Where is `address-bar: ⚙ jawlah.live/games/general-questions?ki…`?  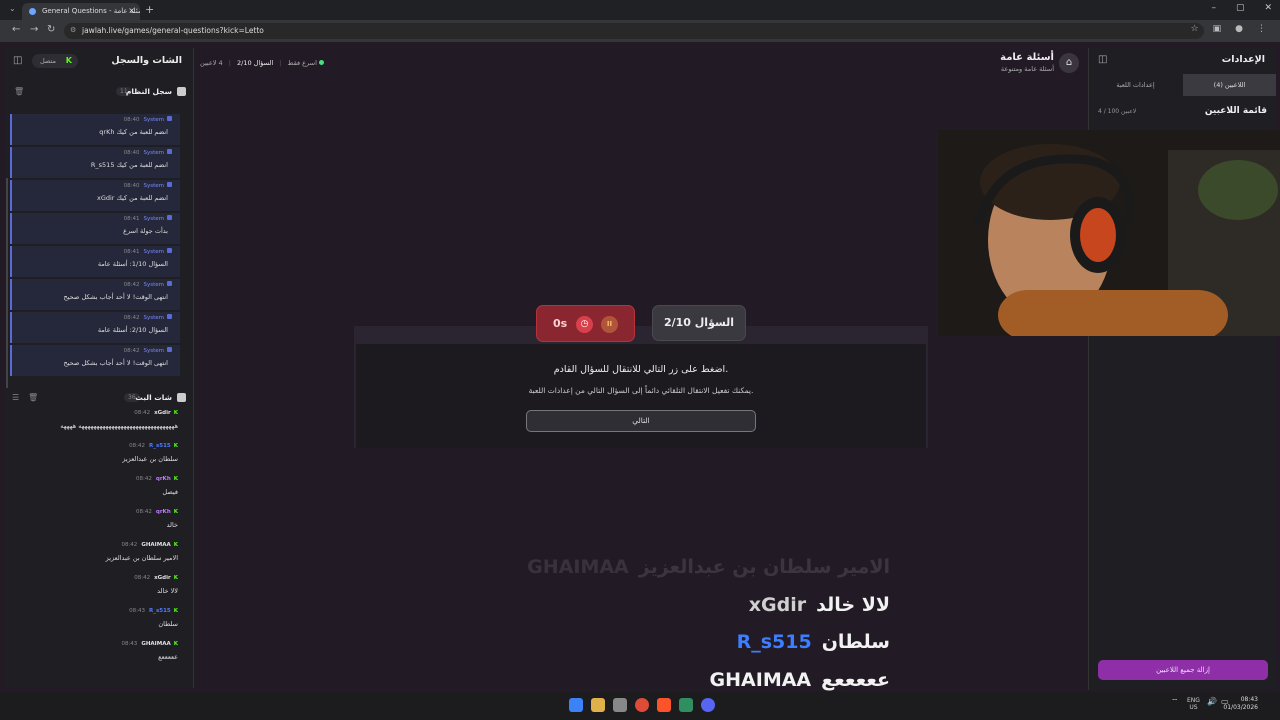
address-bar: ⚙ jawlah.live/games/general-questions?ki… is located at coordinates (634, 31).